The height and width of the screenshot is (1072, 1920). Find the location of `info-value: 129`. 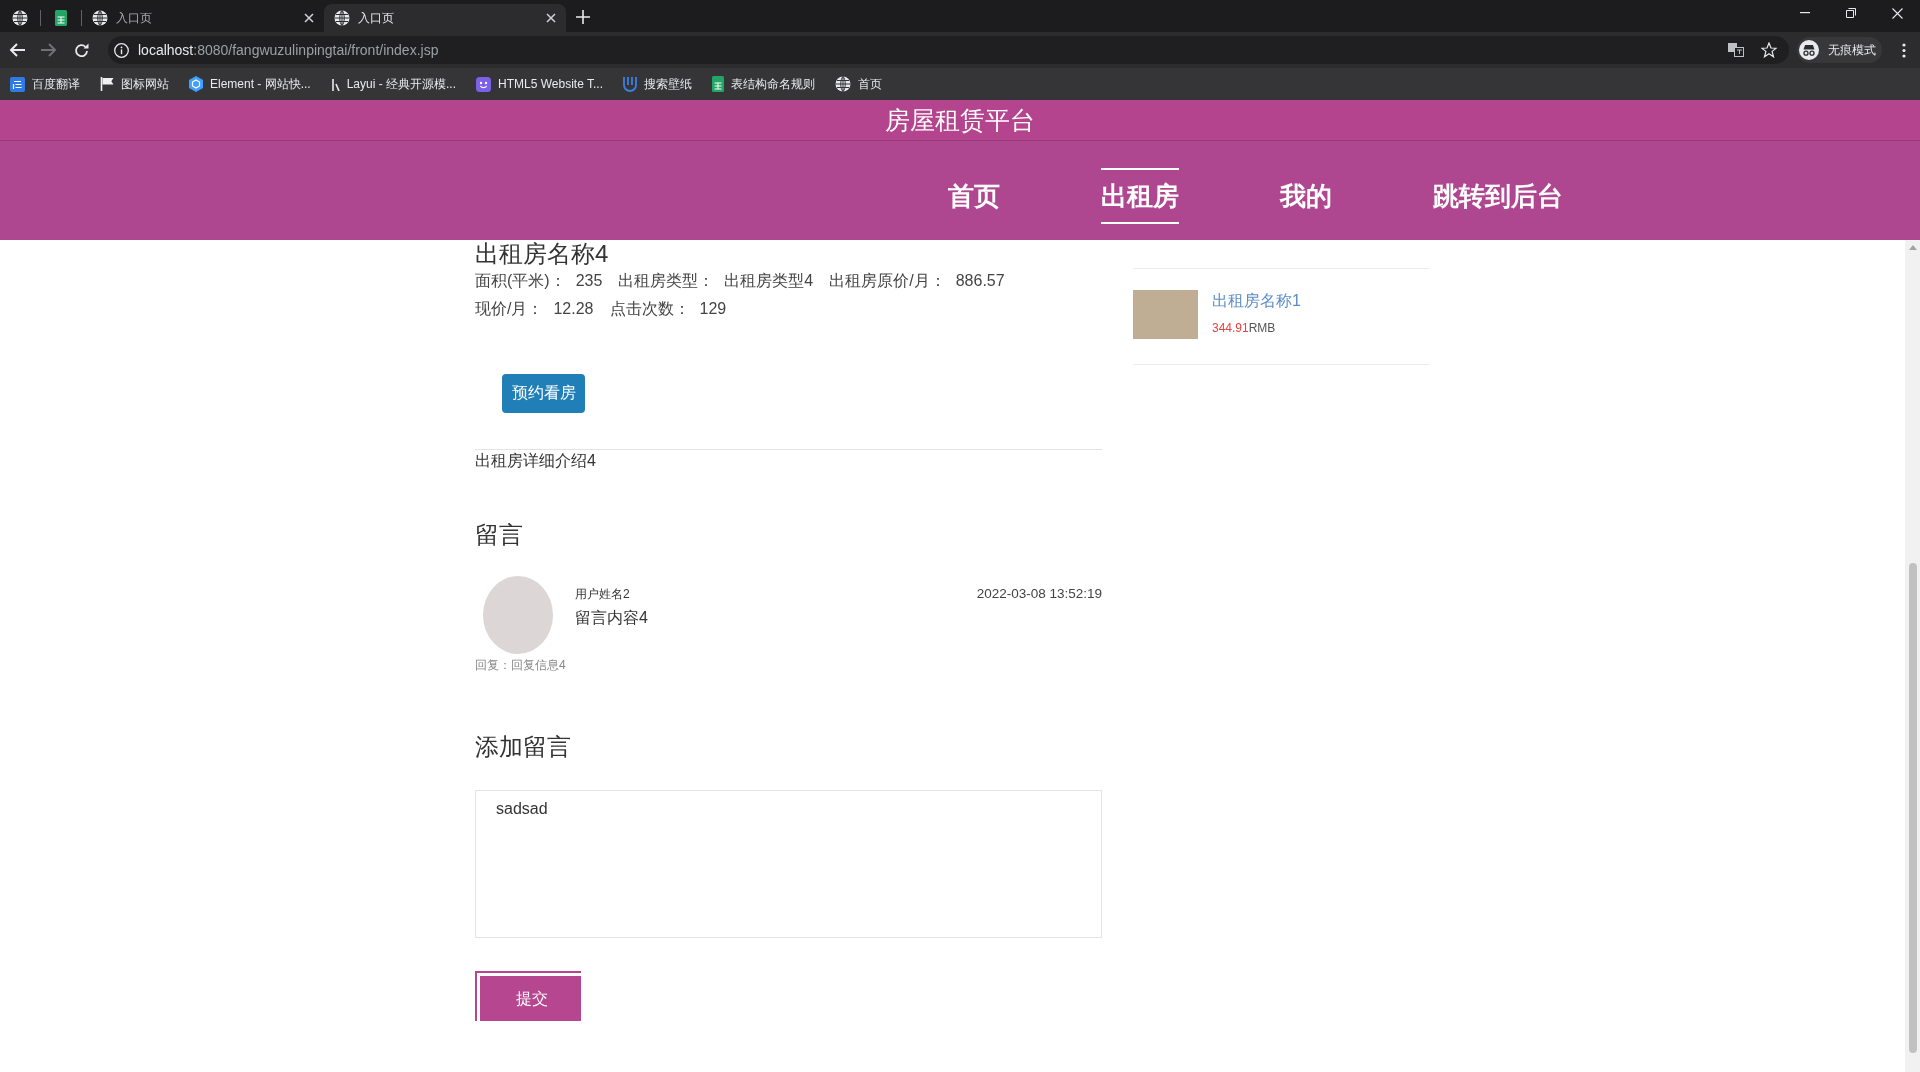

info-value: 129 is located at coordinates (713, 309).